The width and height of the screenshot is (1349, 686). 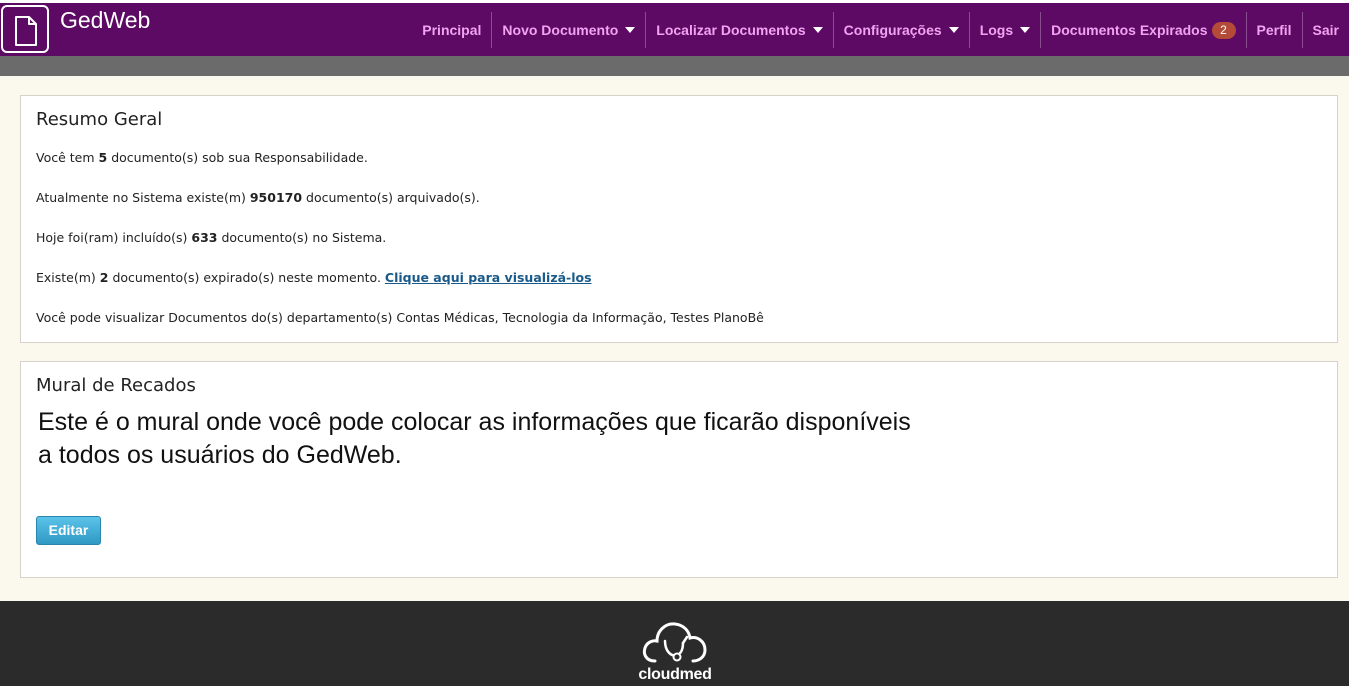 I want to click on nav-configuracoes: Configurações, so click(x=900, y=30).